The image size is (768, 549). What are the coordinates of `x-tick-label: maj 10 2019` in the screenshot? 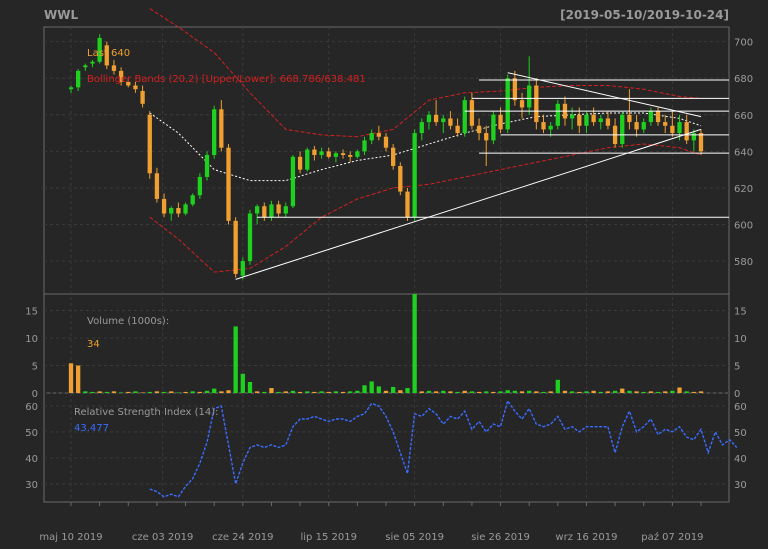 It's located at (70, 537).